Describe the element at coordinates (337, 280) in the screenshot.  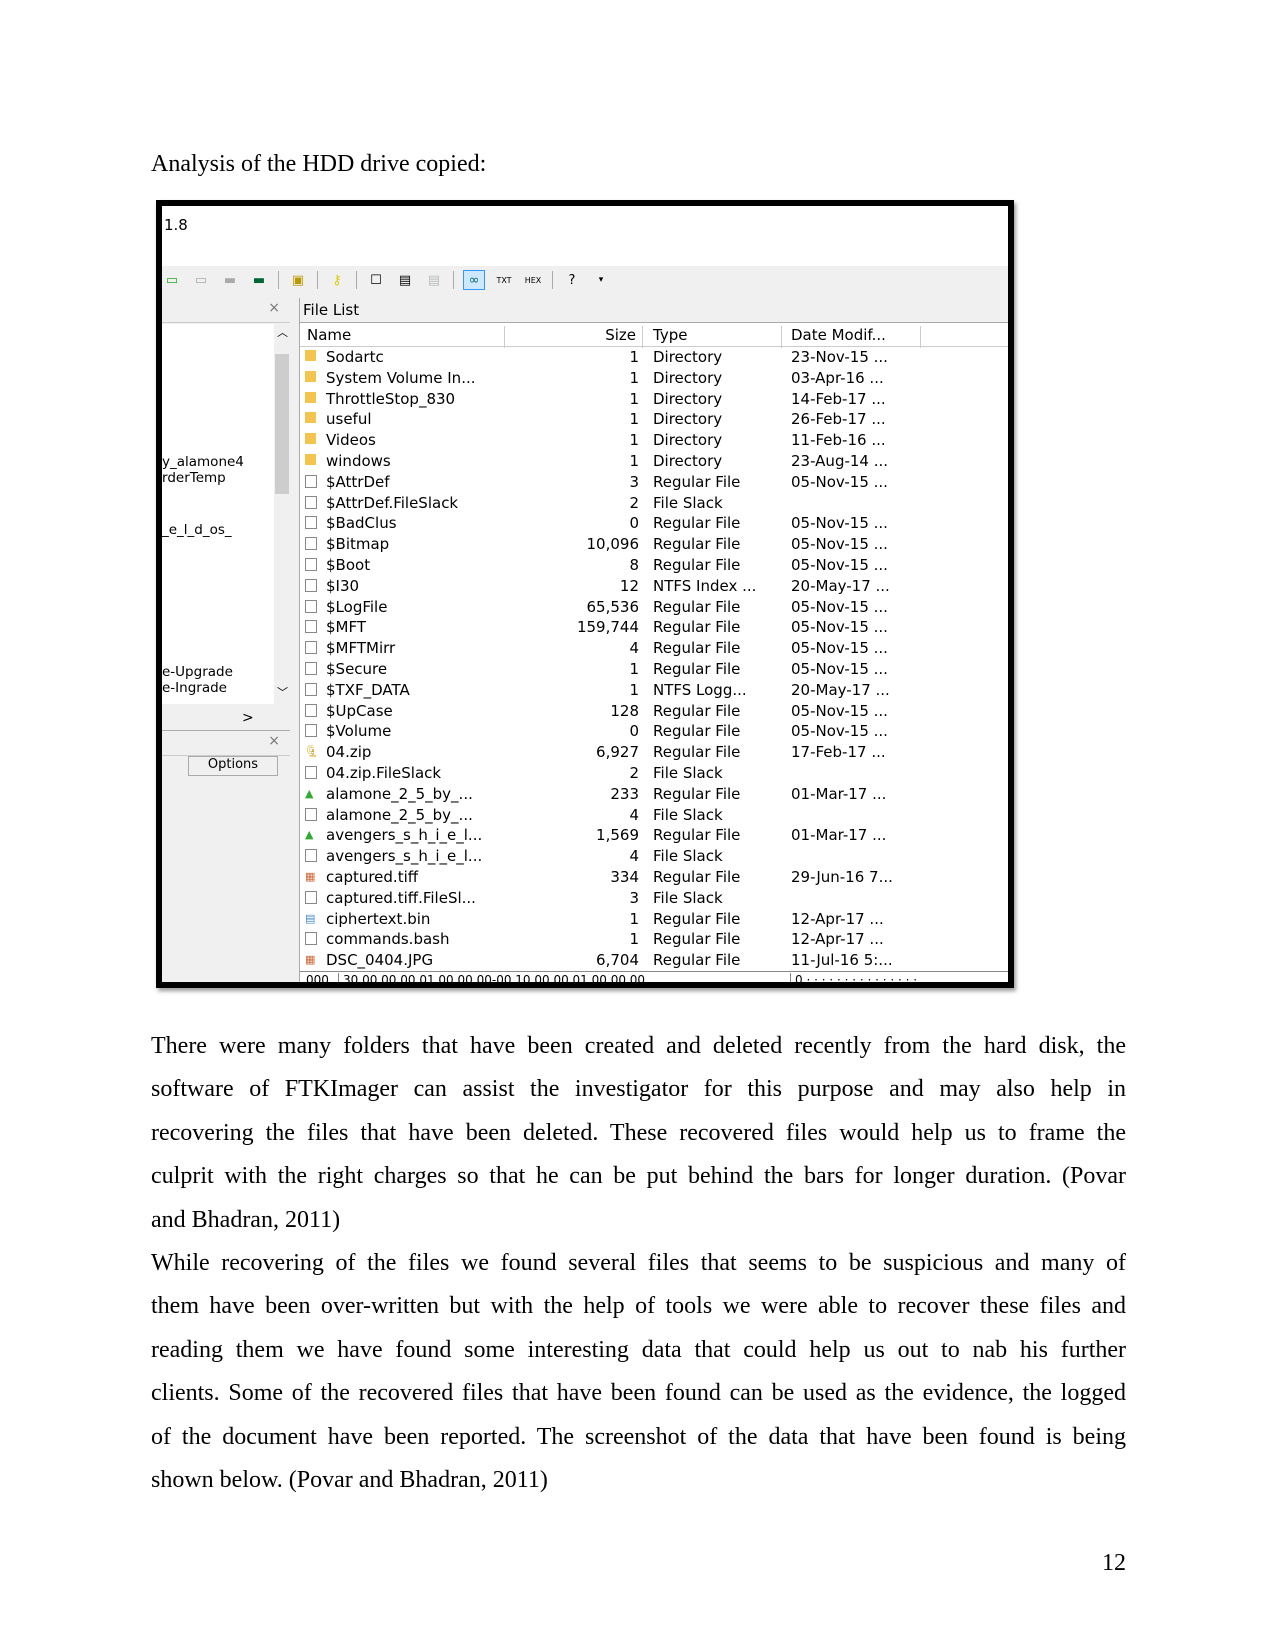
I see `key-icon: ⚷` at that location.